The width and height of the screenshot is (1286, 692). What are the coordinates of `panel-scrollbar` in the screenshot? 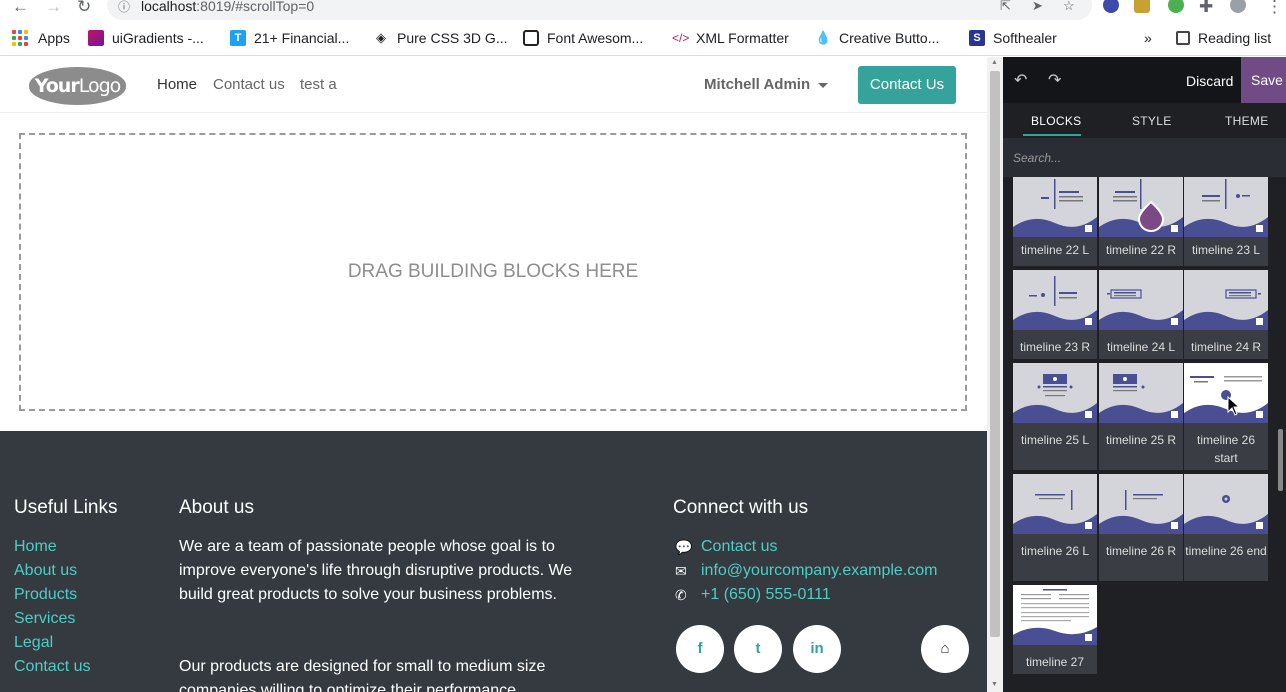 It's located at (1280, 434).